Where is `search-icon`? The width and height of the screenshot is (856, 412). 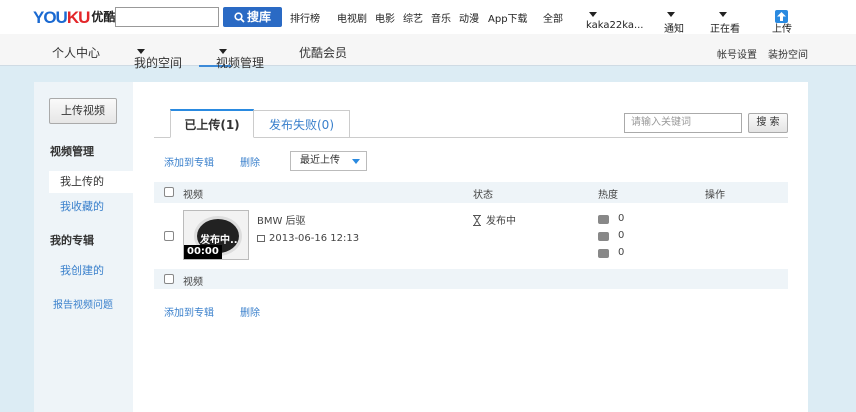 search-icon is located at coordinates (239, 17).